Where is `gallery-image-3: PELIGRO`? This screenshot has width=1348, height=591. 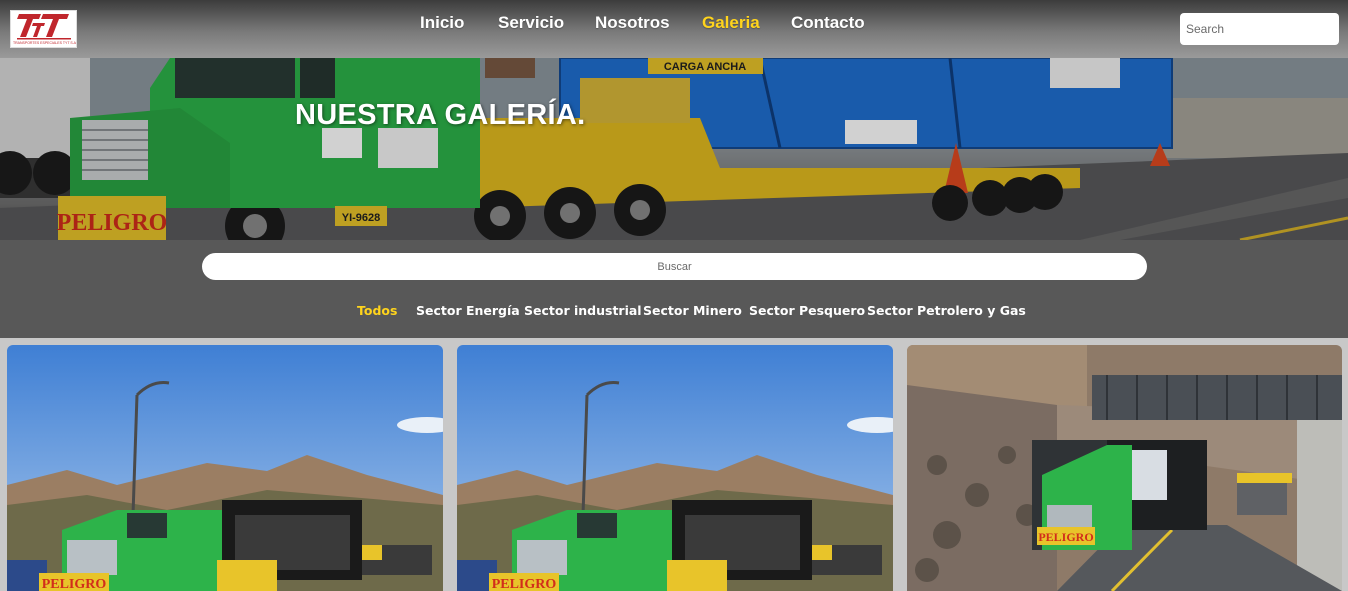 gallery-image-3: PELIGRO is located at coordinates (1124, 468).